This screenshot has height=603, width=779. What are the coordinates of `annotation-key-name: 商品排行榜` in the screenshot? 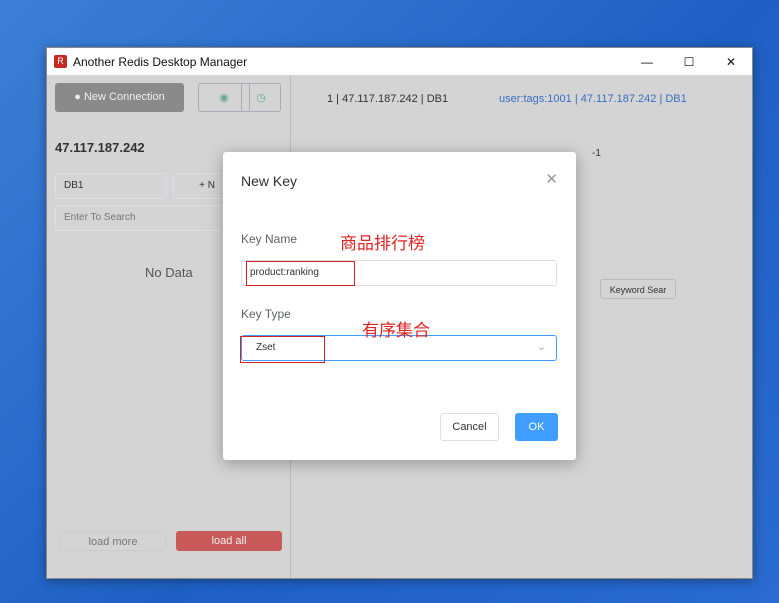 It's located at (382, 244).